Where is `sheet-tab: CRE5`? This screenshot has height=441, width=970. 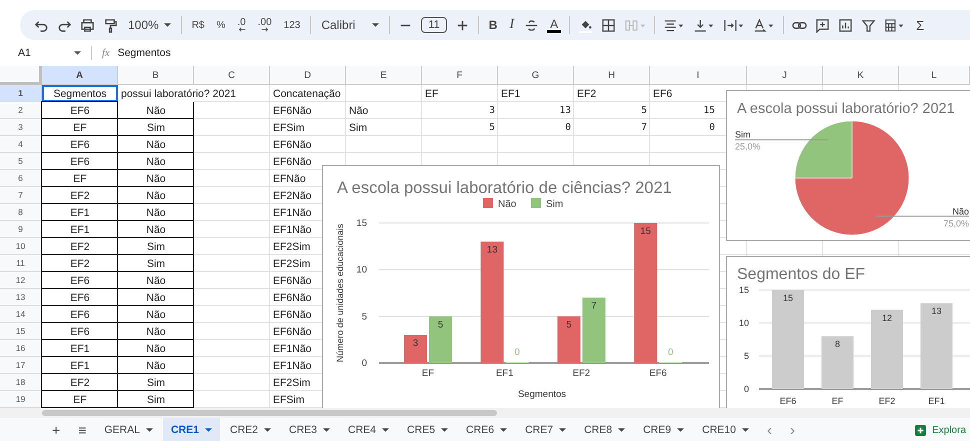 sheet-tab: CRE5 is located at coordinates (427, 429).